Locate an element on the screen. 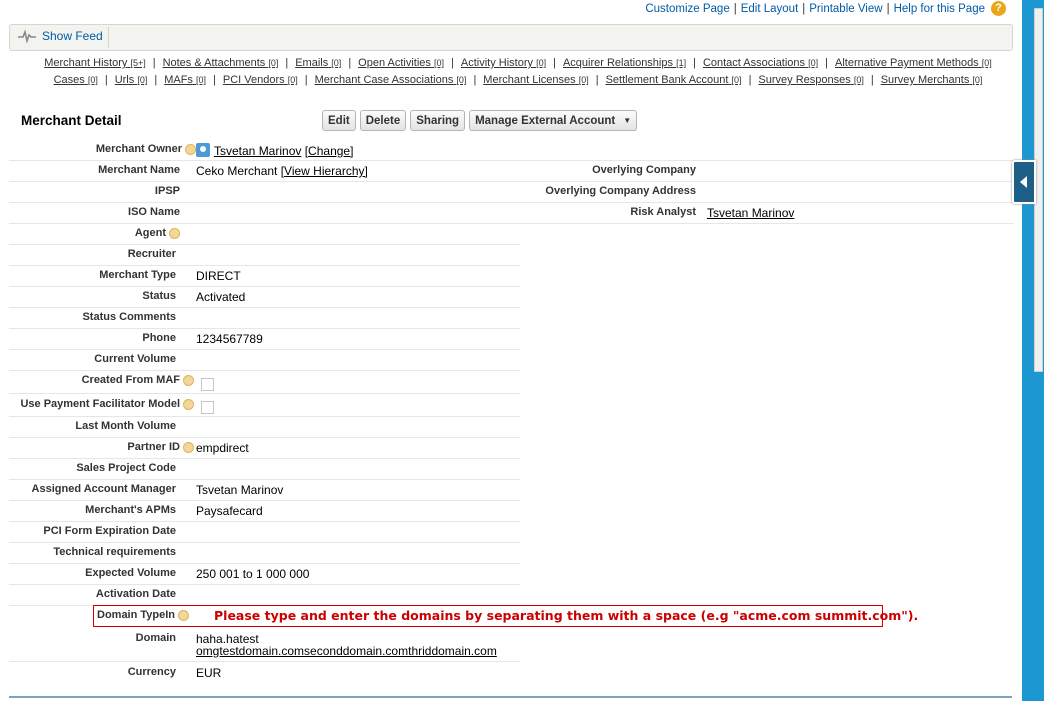  help-link: Help for this Page is located at coordinates (939, 9).